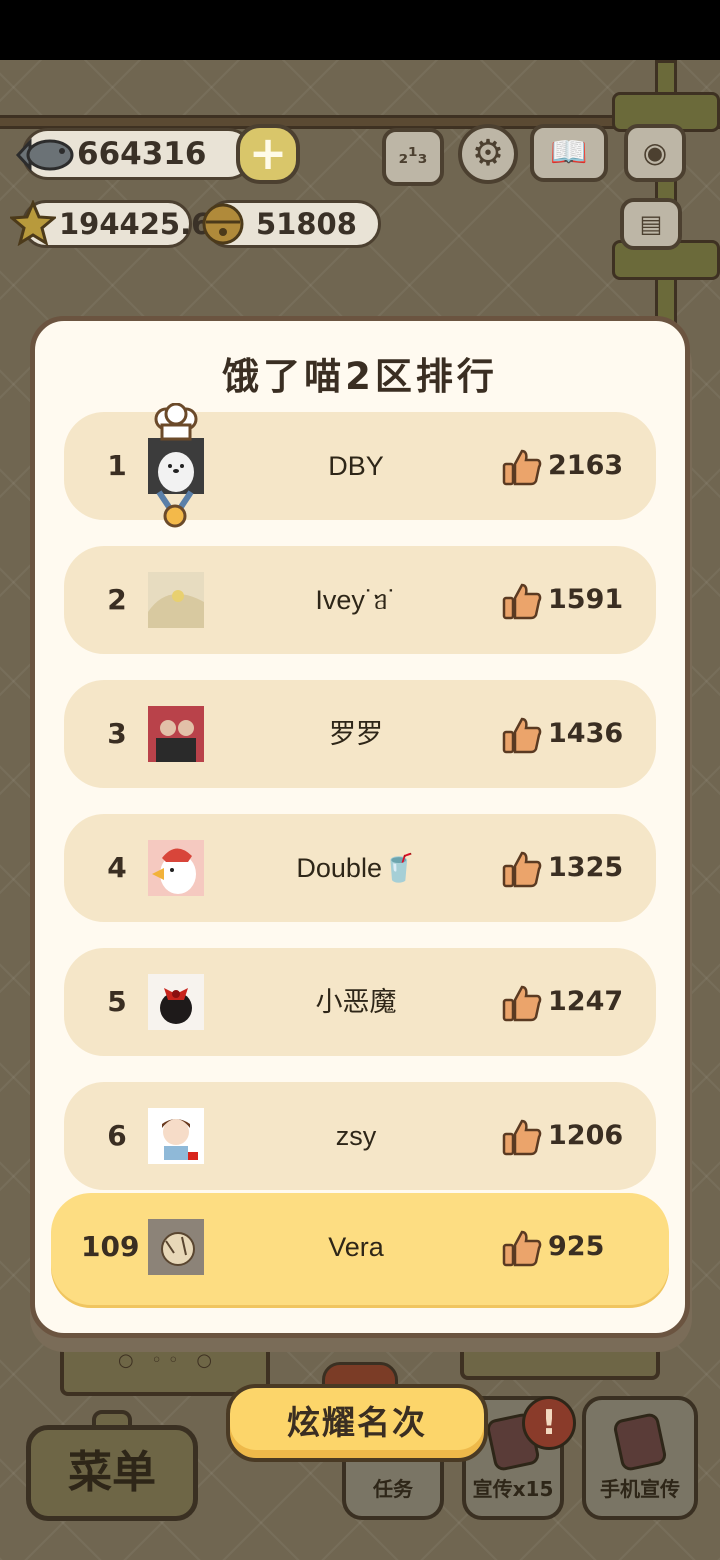 The height and width of the screenshot is (1560, 720). Describe the element at coordinates (110, 1246) in the screenshot. I see `rank-number: 109` at that location.